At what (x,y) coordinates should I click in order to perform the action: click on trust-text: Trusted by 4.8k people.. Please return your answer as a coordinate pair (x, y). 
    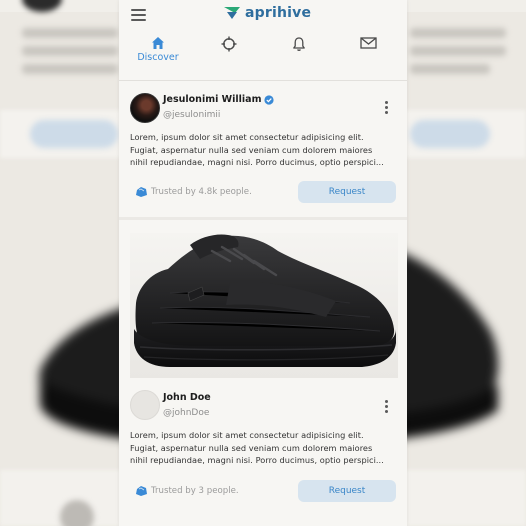
    Looking at the image, I should click on (201, 191).